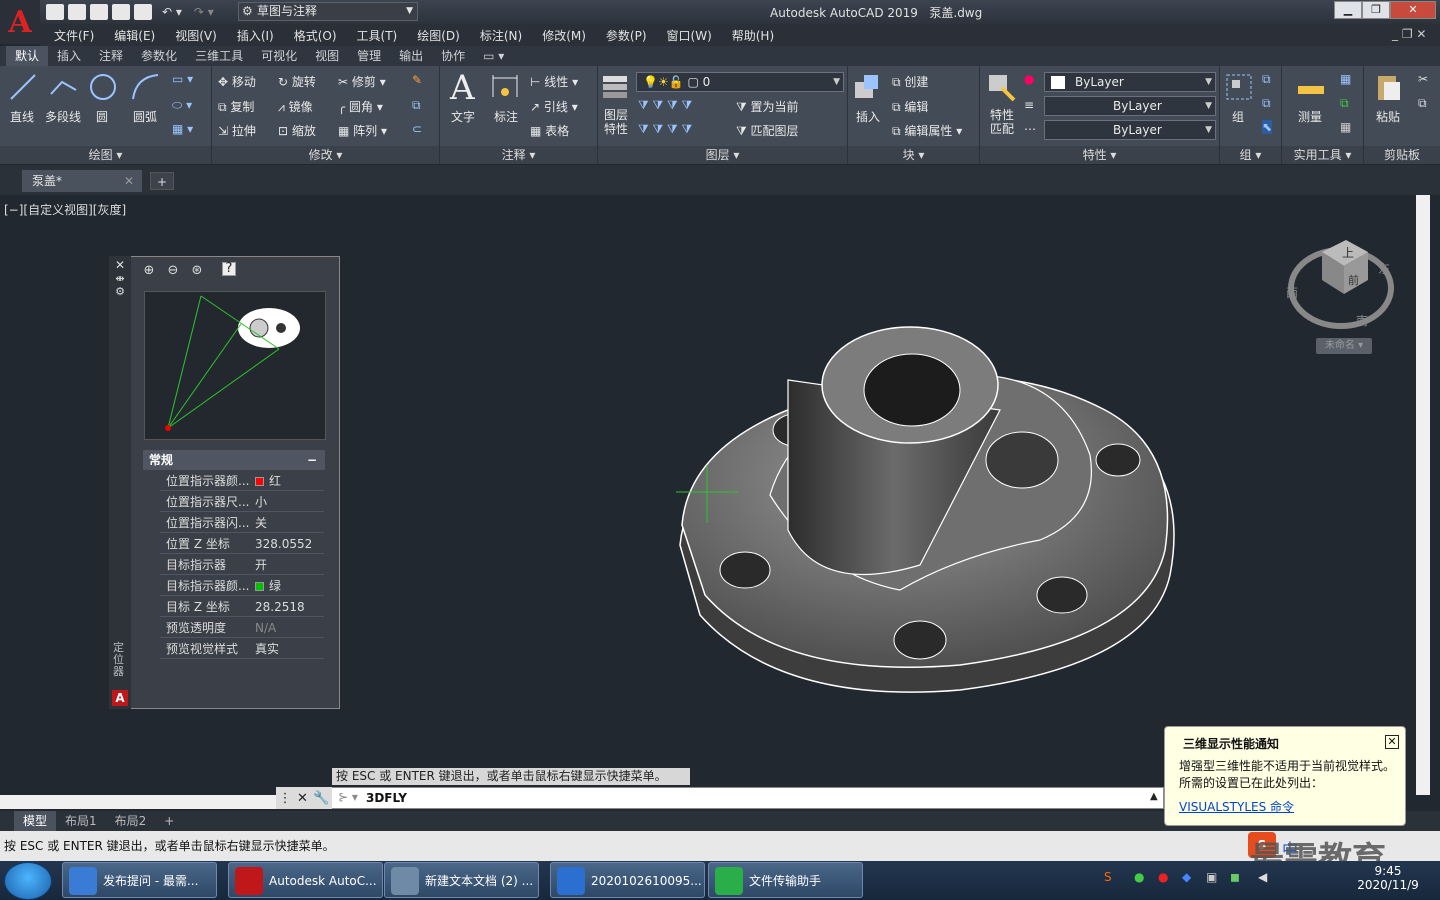  Describe the element at coordinates (506, 116) in the screenshot. I see `dimension-button-label: 标注` at that location.